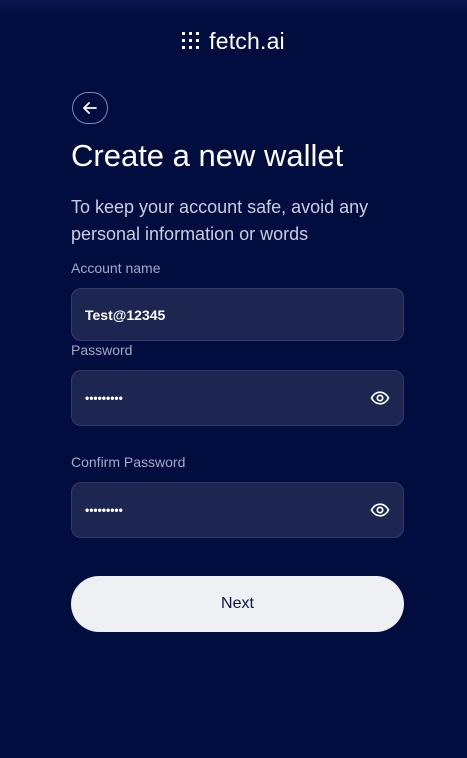 The height and width of the screenshot is (758, 467). I want to click on next-button: Next, so click(237, 604).